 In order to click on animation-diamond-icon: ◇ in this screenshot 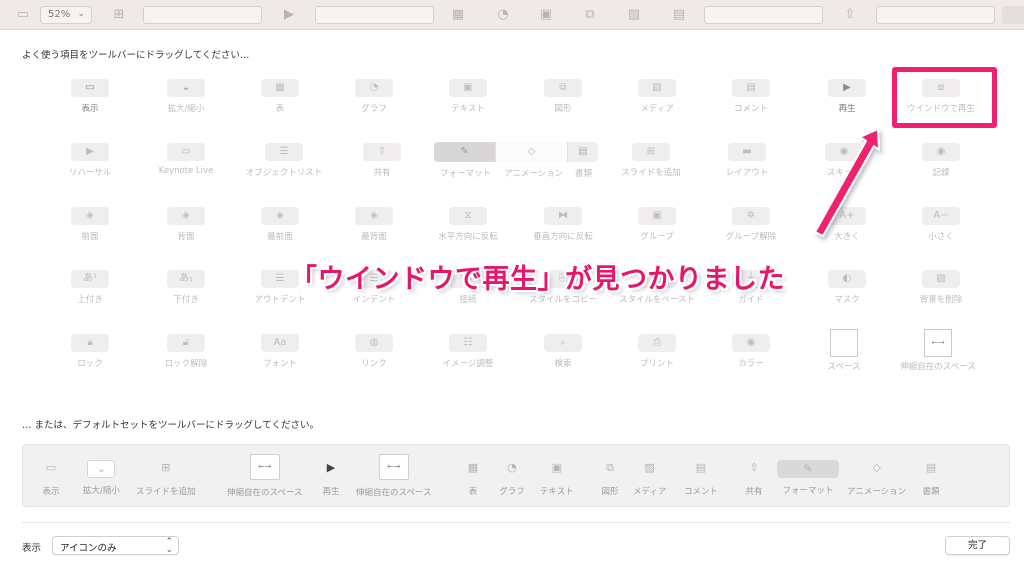, I will do `click(876, 467)`.